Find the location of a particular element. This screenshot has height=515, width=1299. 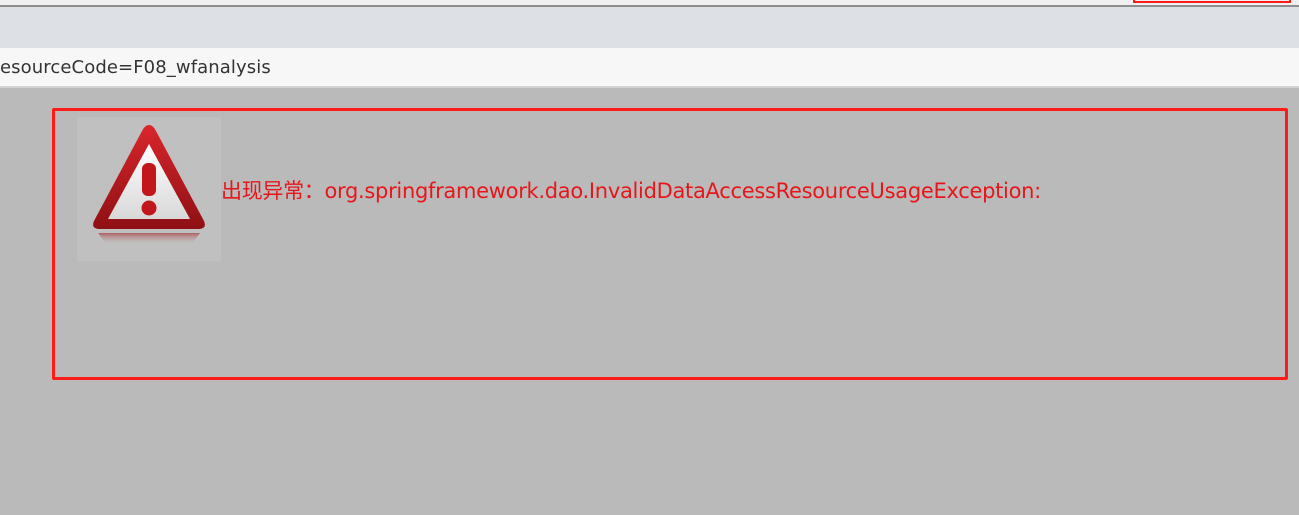

highlight-box-corner is located at coordinates (1212, 1).